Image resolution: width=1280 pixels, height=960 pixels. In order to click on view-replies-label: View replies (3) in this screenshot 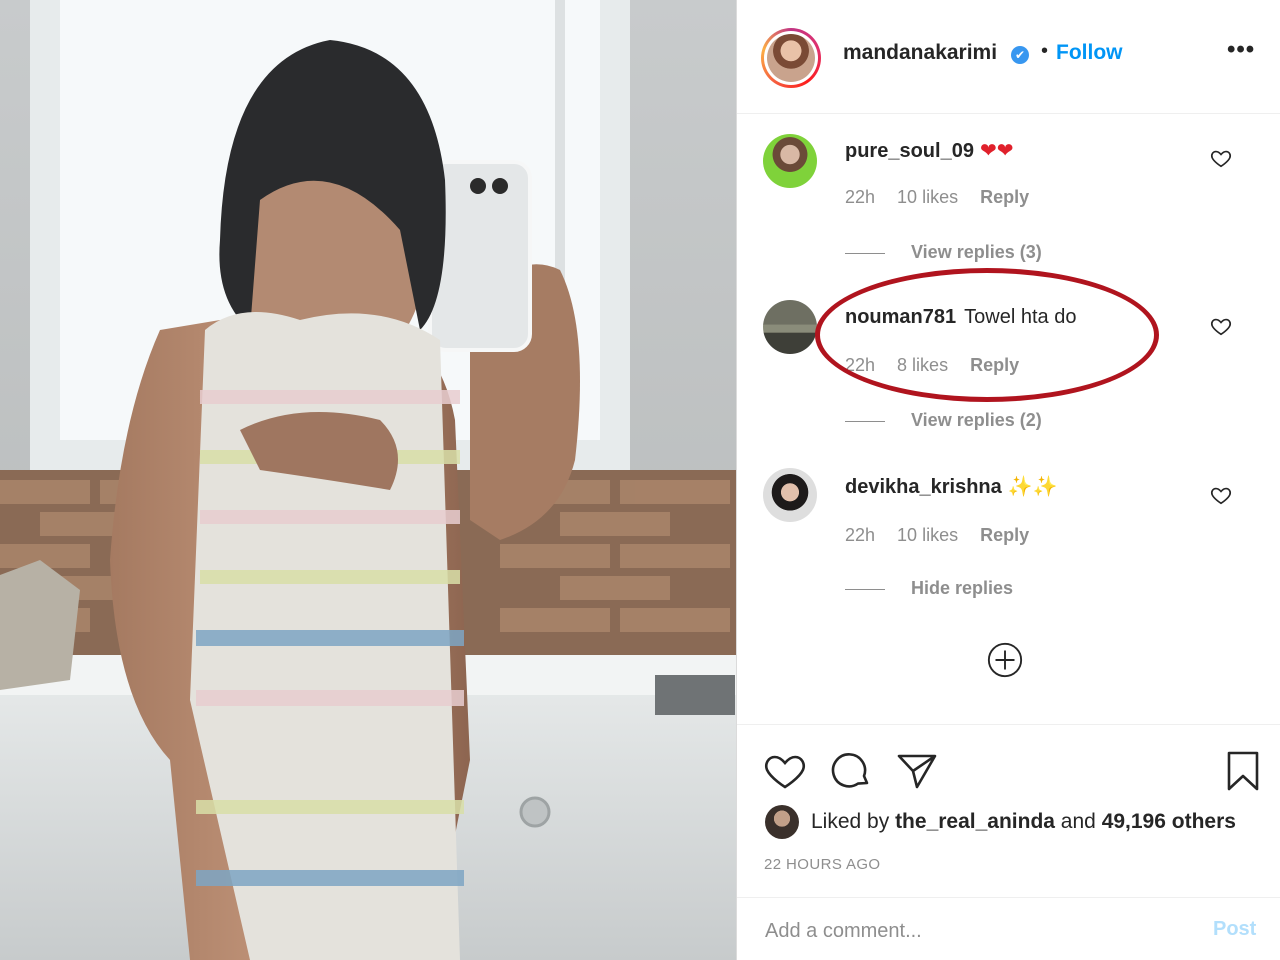, I will do `click(976, 252)`.